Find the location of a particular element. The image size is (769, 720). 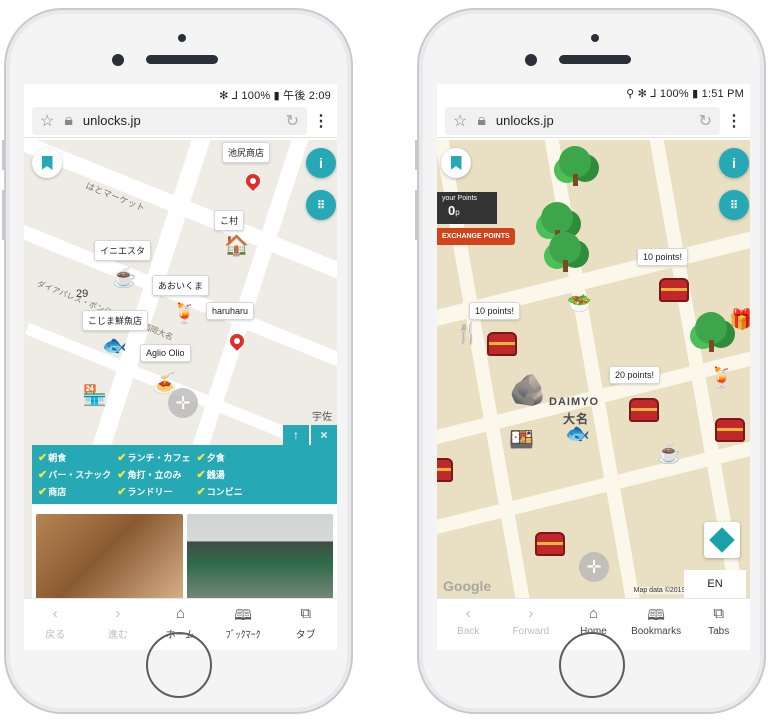

points-tooltip: 20 points! is located at coordinates (635, 375).